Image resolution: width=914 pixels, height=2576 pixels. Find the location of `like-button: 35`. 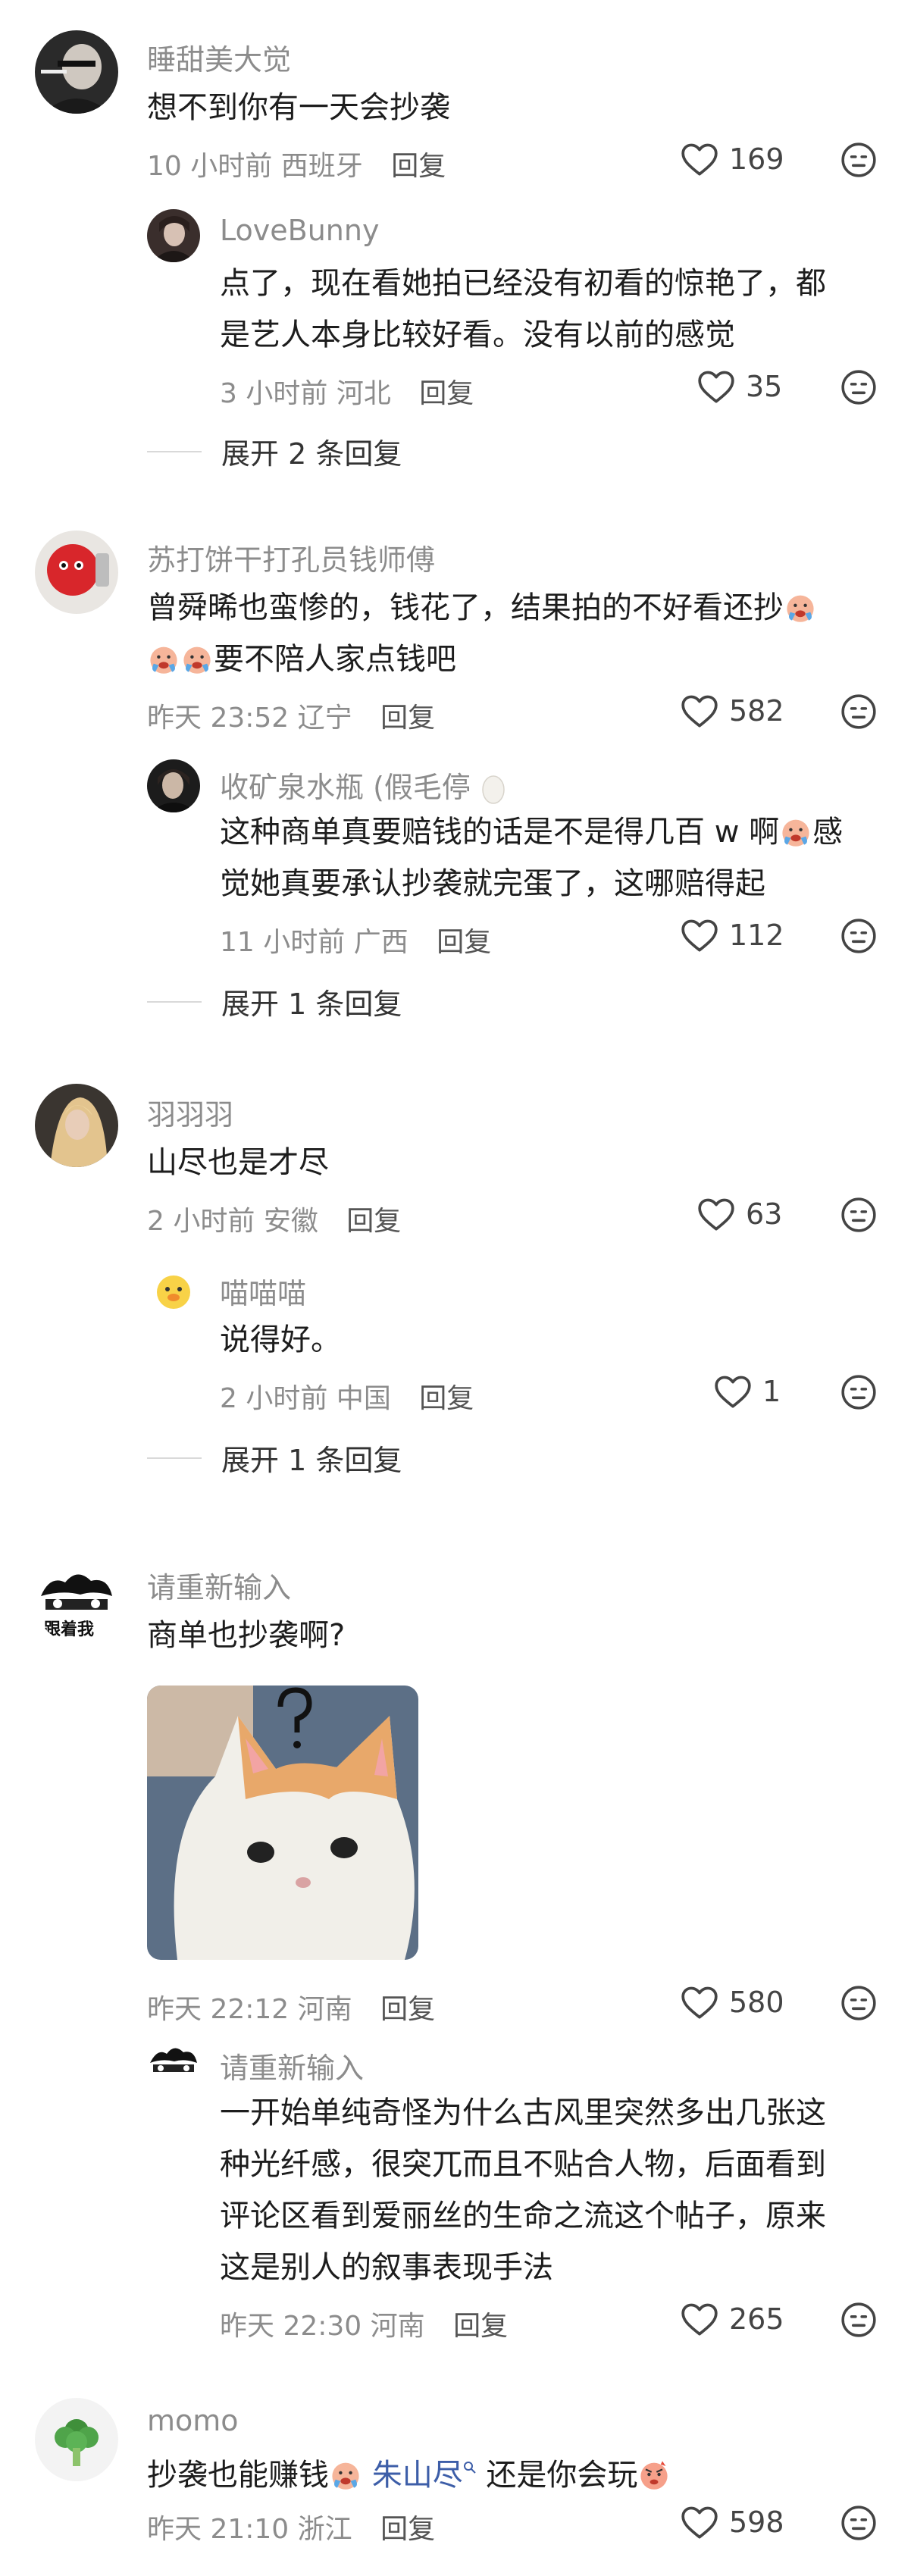

like-button: 35 is located at coordinates (739, 387).